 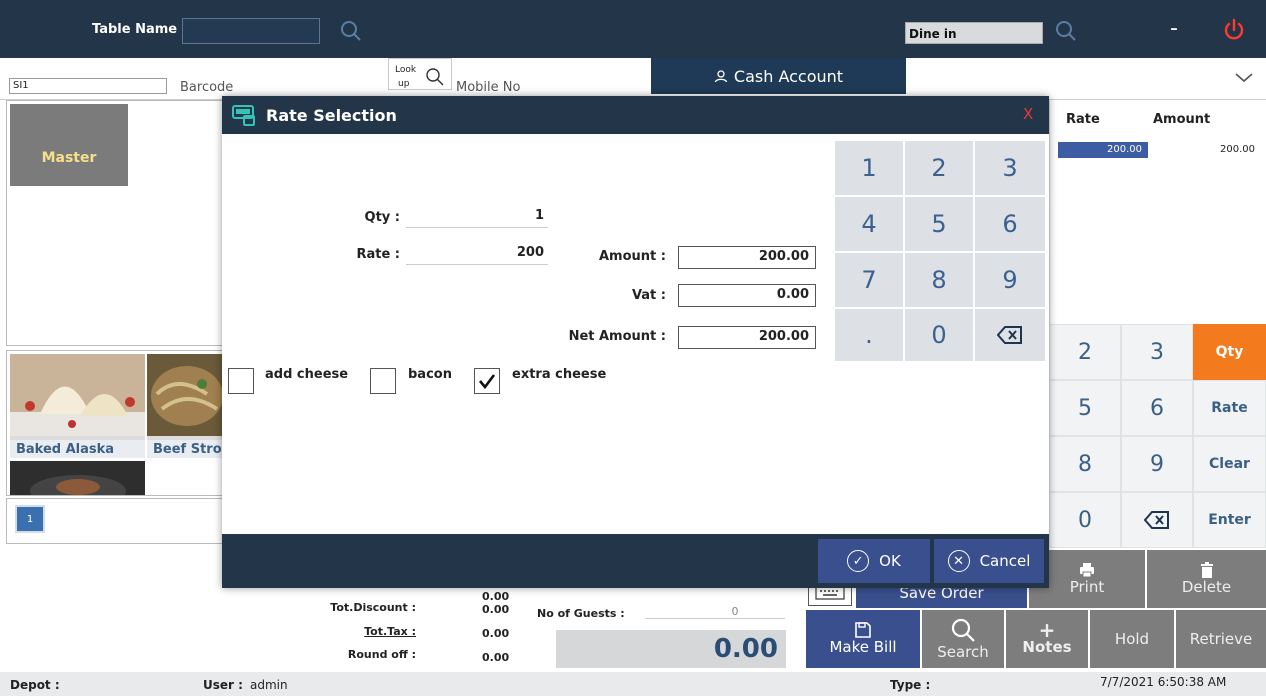 I want to click on minimize-button: -, so click(x=1174, y=28).